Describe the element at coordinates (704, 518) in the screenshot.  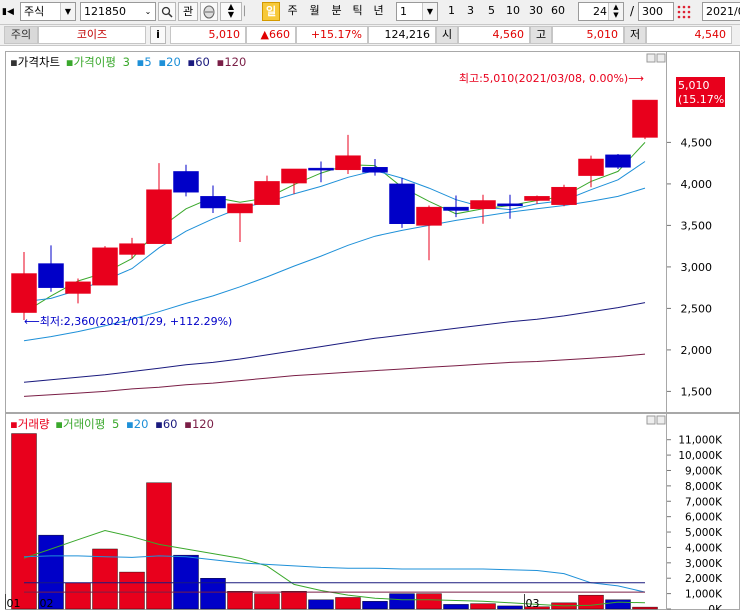
I see `volume-tick-label: 6,000K` at that location.